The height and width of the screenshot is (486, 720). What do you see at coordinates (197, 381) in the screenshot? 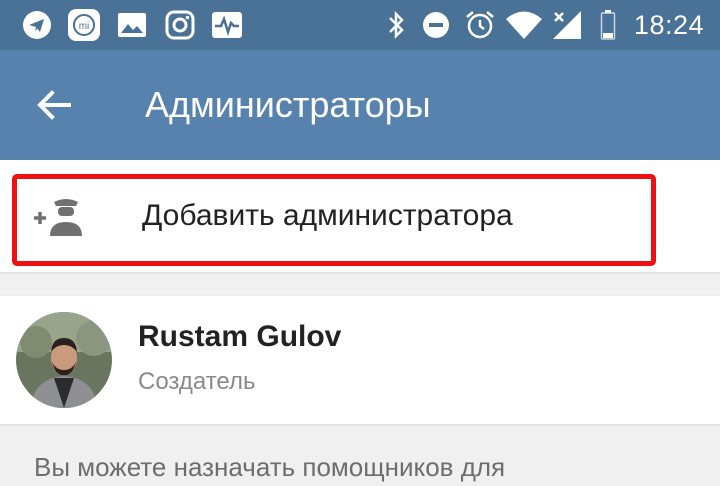
I see `member-role: Создатель` at bounding box center [197, 381].